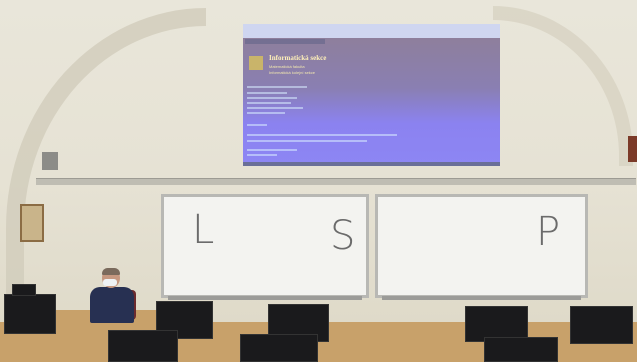 The image size is (637, 362). Describe the element at coordinates (336, 181) in the screenshot. I see `board-rail` at that location.